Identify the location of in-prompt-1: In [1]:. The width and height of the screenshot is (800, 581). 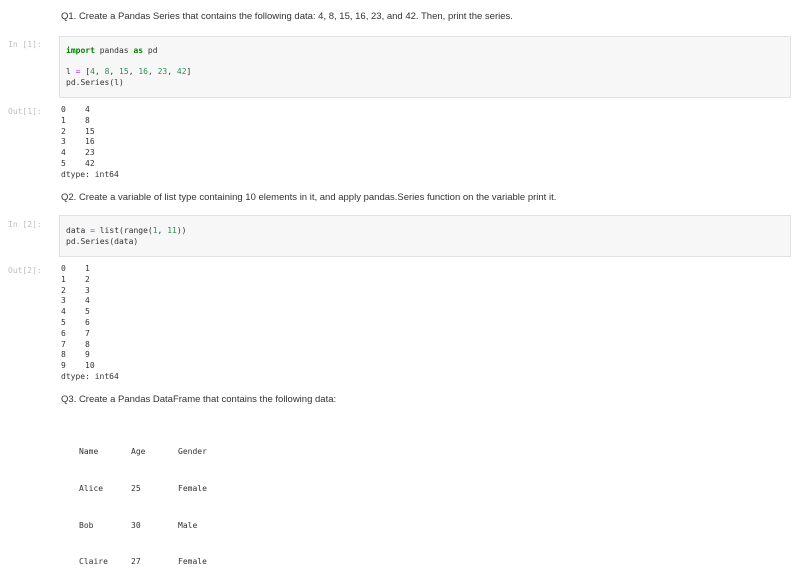
(25, 44).